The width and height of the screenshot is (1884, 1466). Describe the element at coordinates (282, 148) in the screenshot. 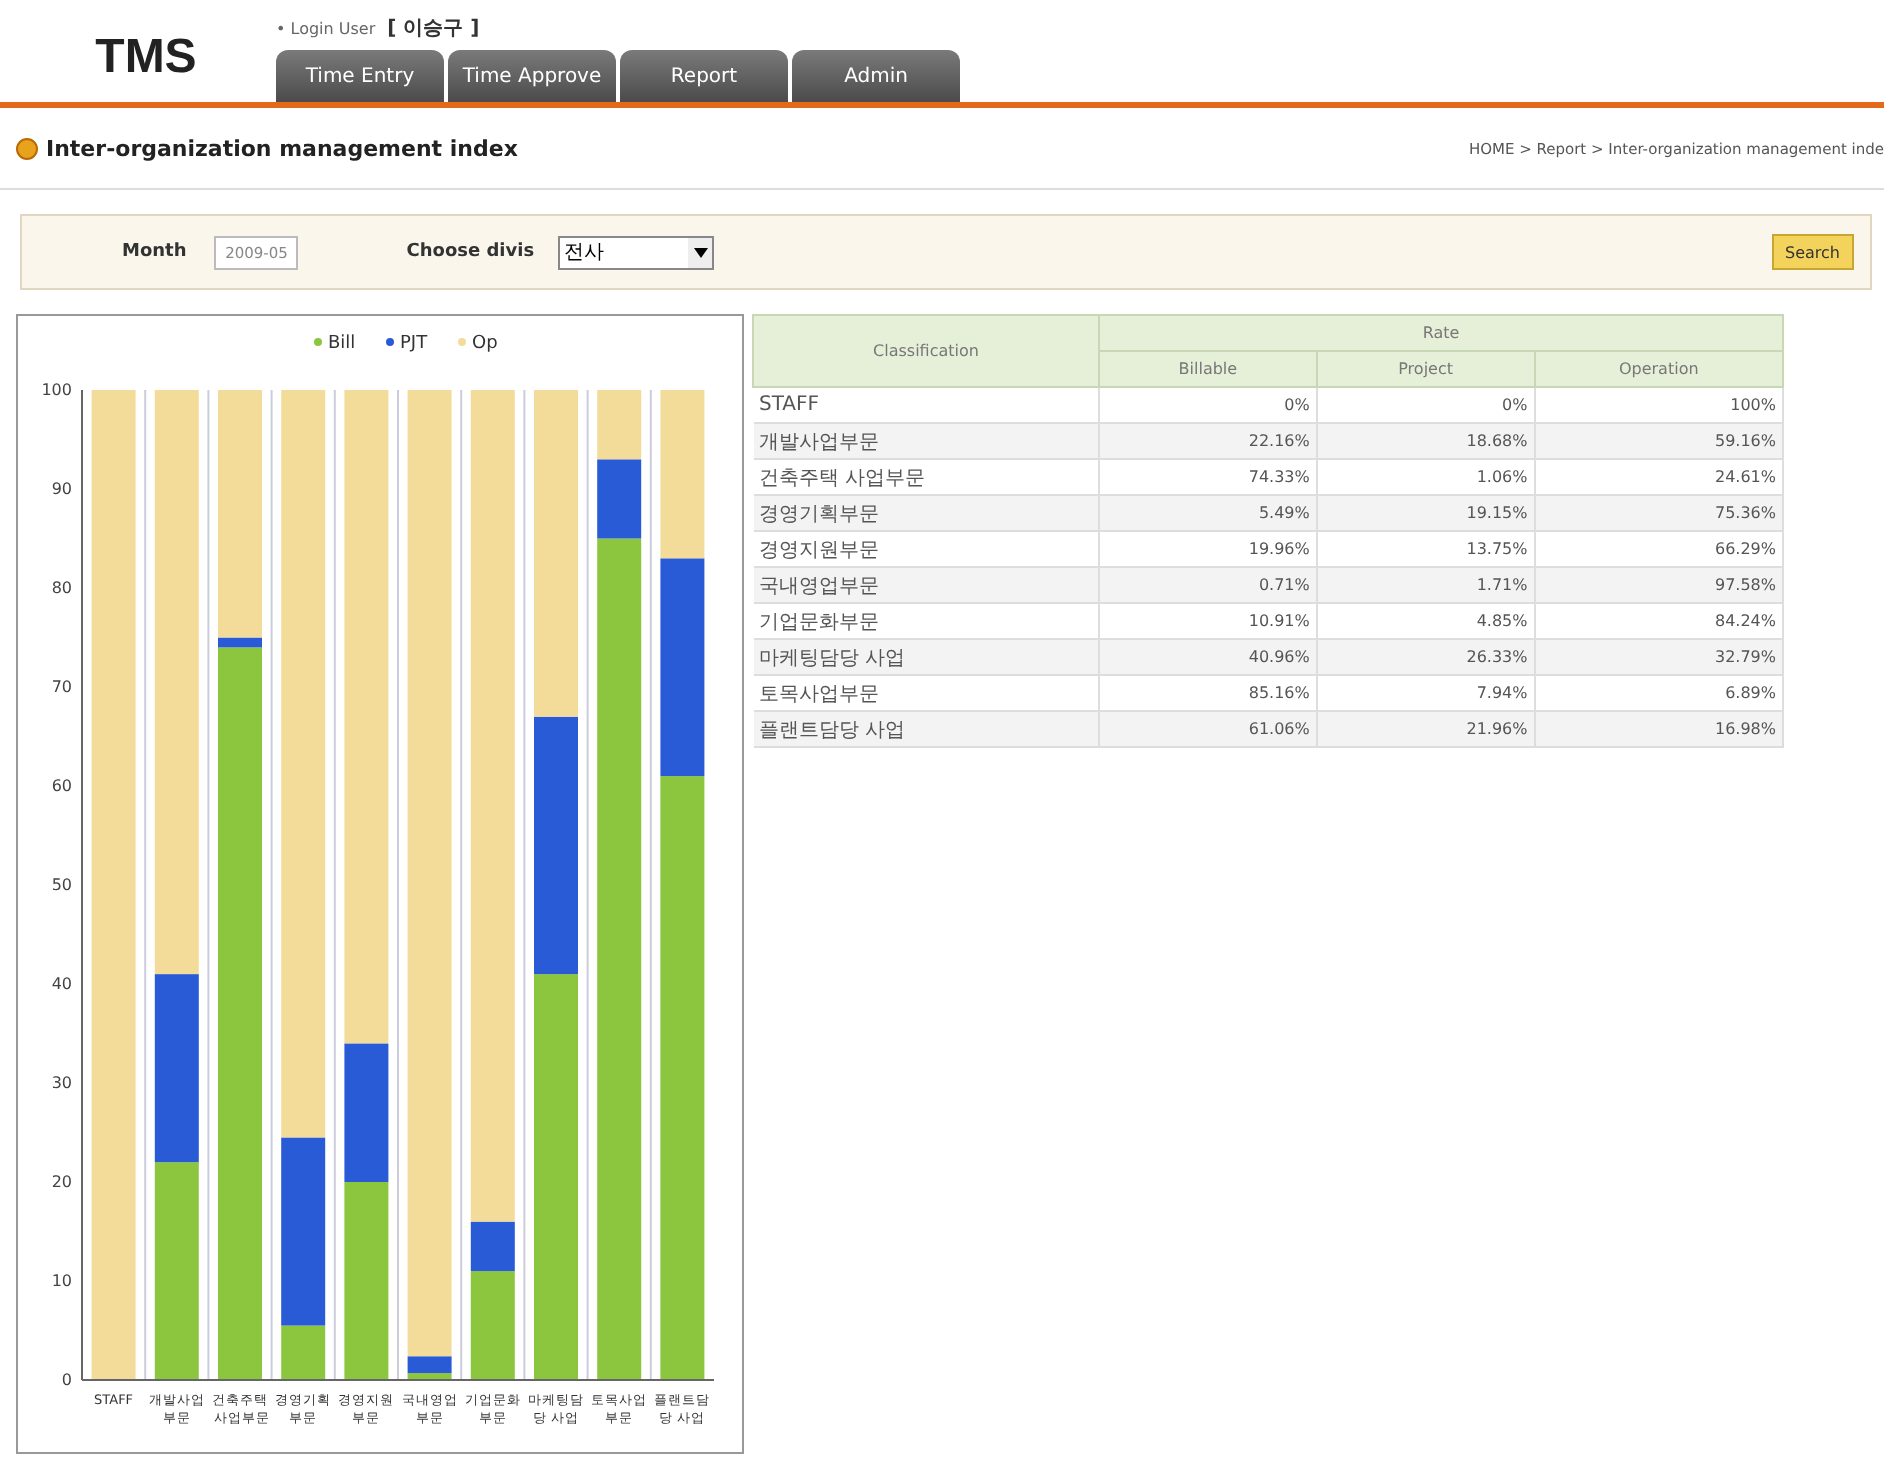

I see `page-title: Inter-organization management index` at that location.